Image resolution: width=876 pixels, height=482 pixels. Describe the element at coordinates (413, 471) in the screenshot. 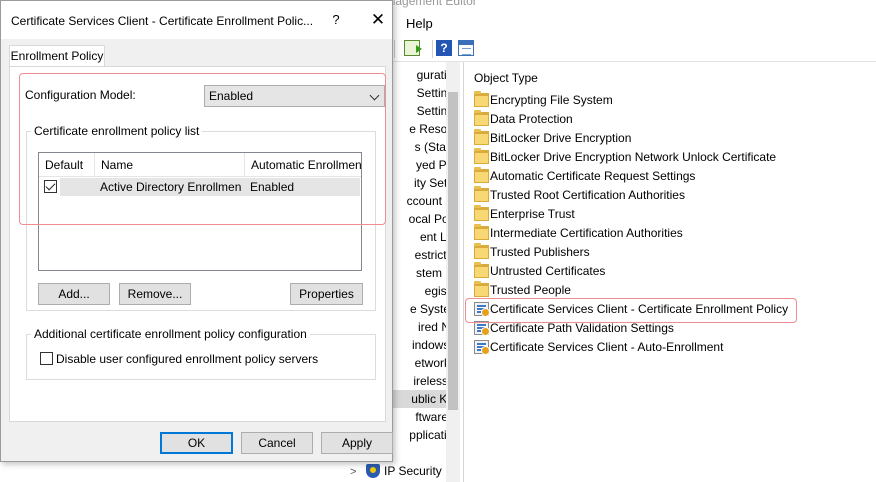

I see `tree-item-label: IP Security` at that location.